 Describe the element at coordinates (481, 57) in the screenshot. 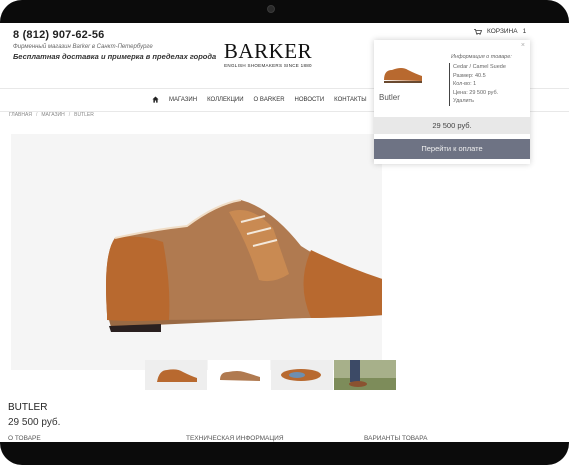

I see `cart-item-info-heading: Информация о товаре:` at that location.